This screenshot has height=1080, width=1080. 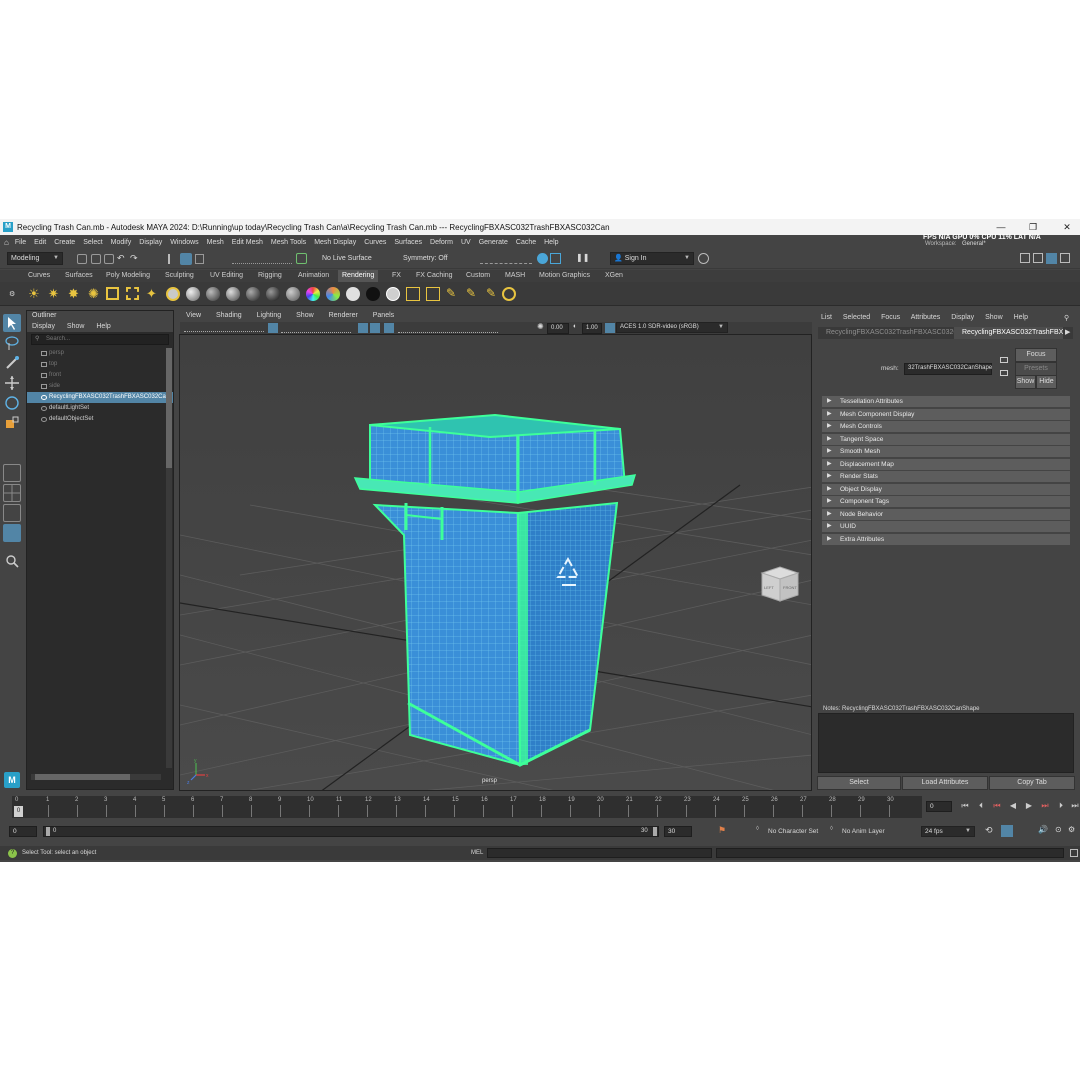 I want to click on character-set-value: No Character Set, so click(x=793, y=831).